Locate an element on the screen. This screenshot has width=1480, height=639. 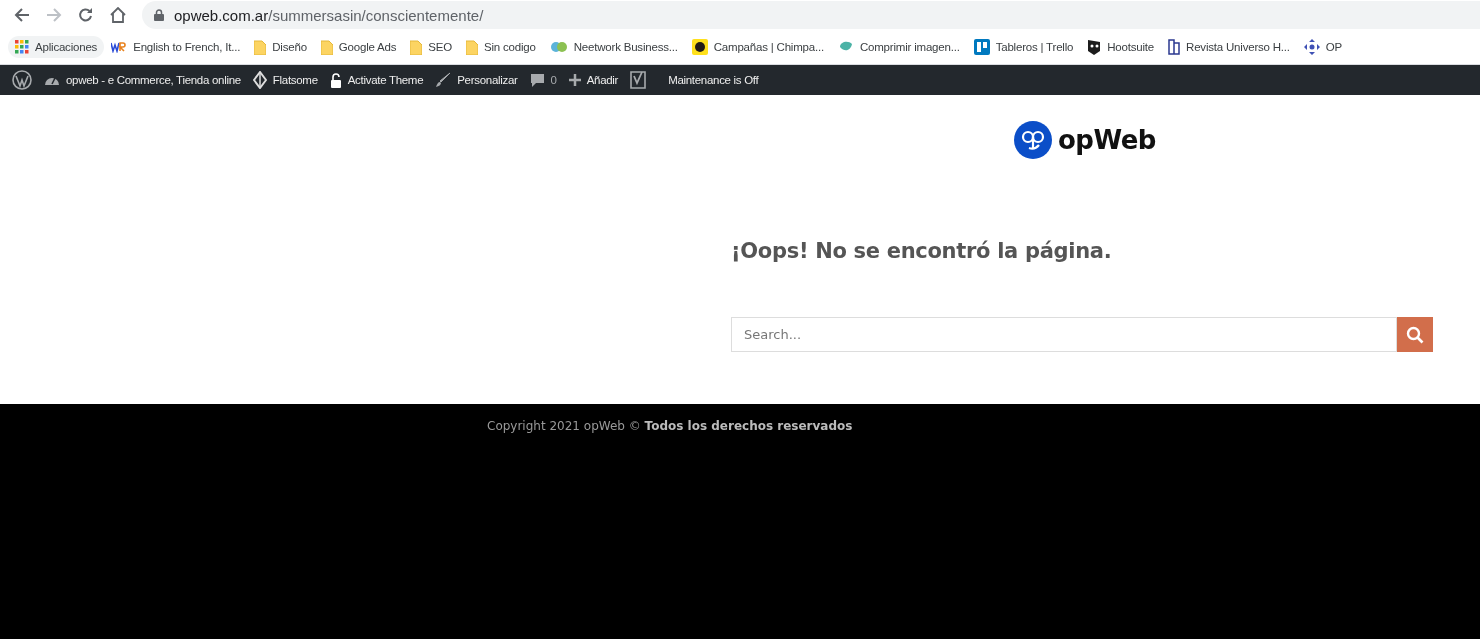
site-logo: opWeb is located at coordinates (1085, 140).